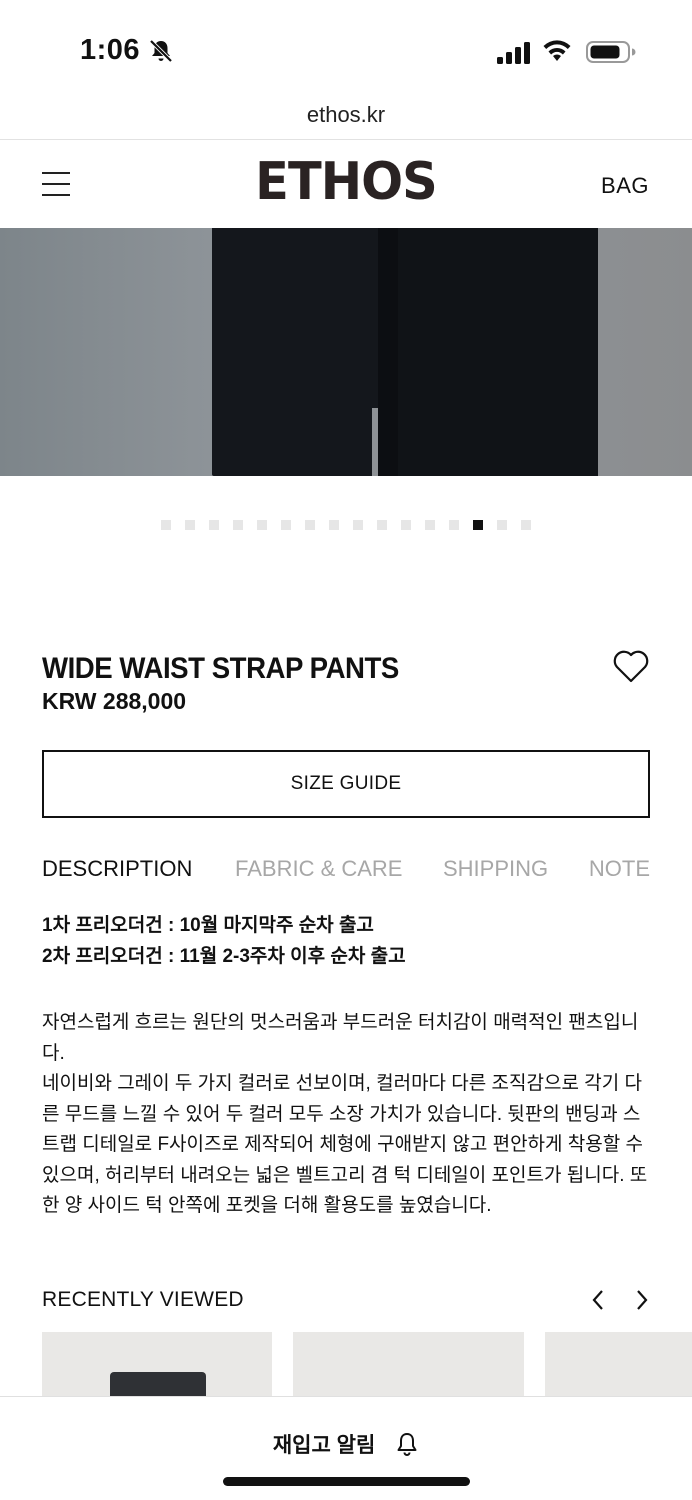 Image resolution: width=692 pixels, height=1500 pixels. What do you see at coordinates (208, 925) in the screenshot?
I see `preorder-line-1: 1차 프리오더건 : 10월 마지막주 순차 출고` at bounding box center [208, 925].